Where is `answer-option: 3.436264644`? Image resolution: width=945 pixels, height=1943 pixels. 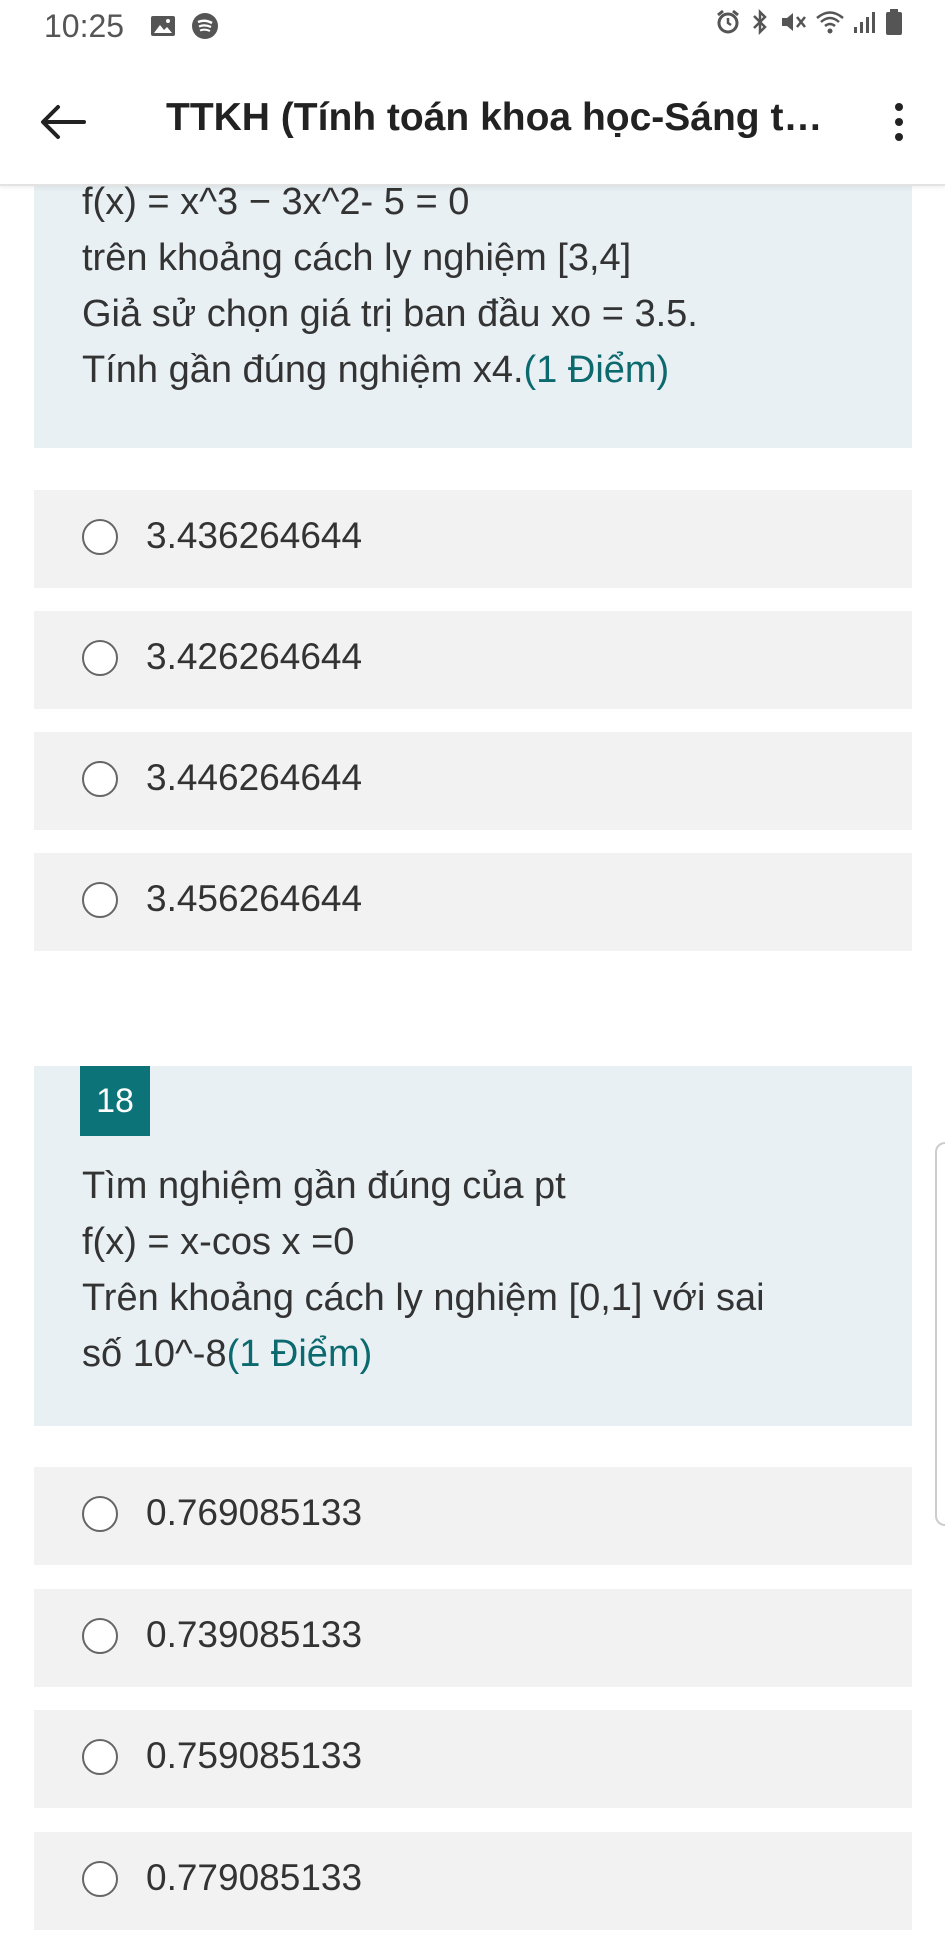
answer-option: 3.436264644 is located at coordinates (473, 539).